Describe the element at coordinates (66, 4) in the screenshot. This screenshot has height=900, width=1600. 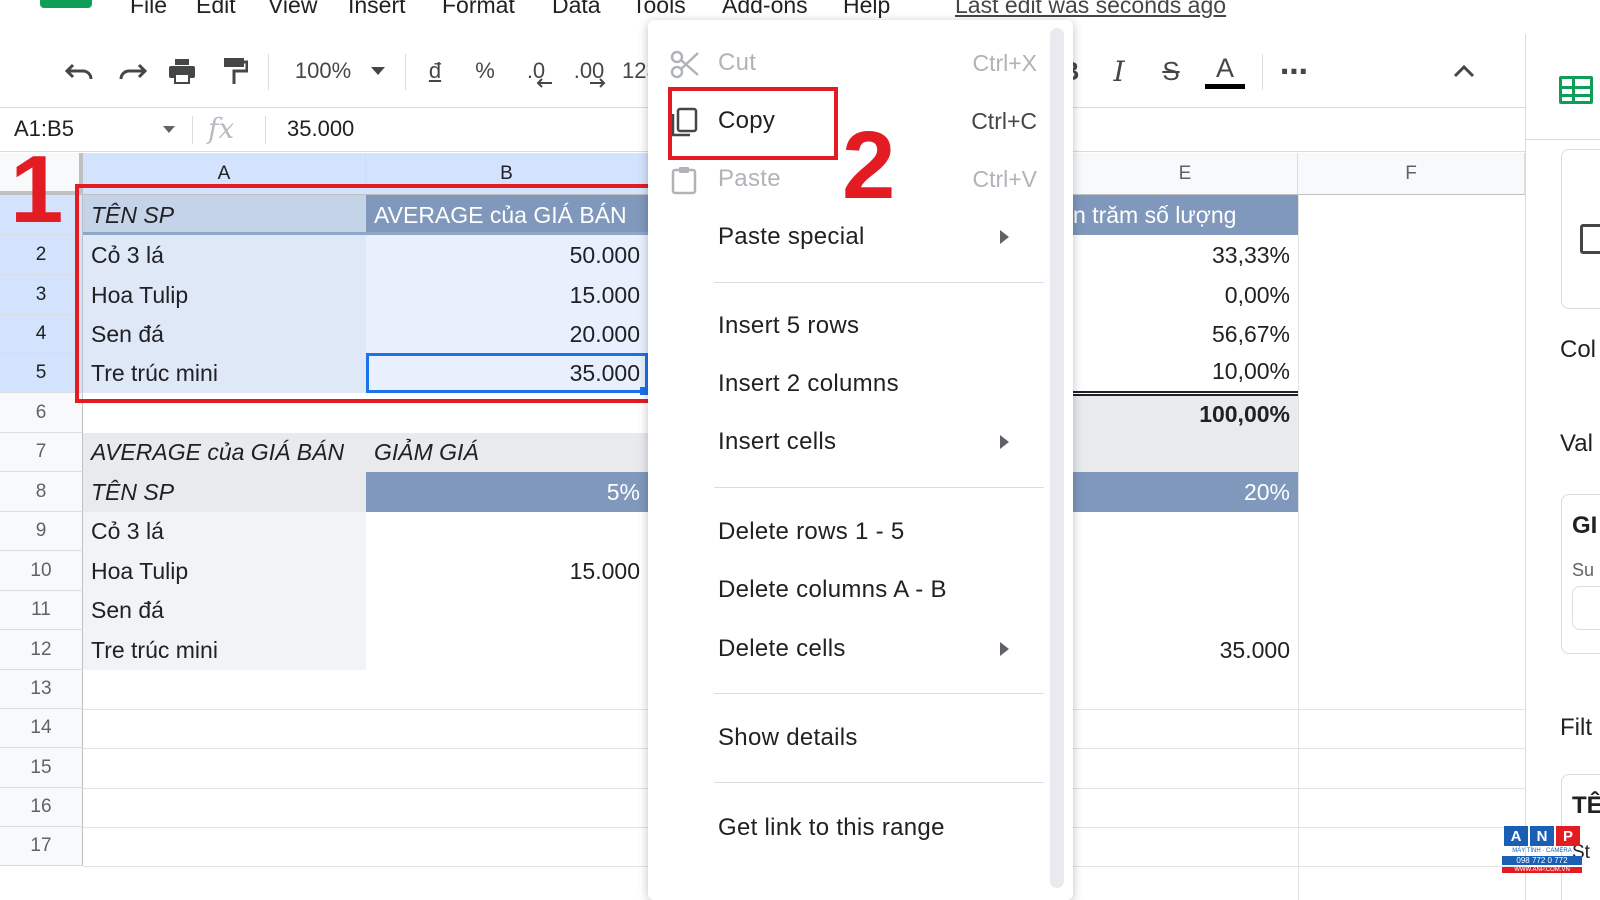
I see `sheets-logo` at that location.